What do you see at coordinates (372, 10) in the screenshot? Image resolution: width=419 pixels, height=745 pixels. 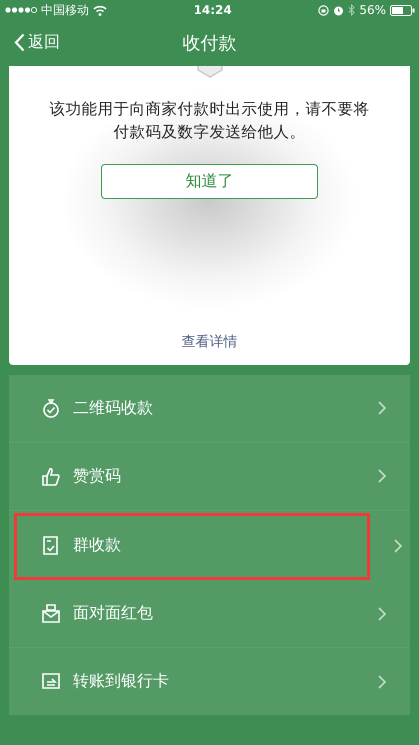 I see `battery-percent: 56%` at bounding box center [372, 10].